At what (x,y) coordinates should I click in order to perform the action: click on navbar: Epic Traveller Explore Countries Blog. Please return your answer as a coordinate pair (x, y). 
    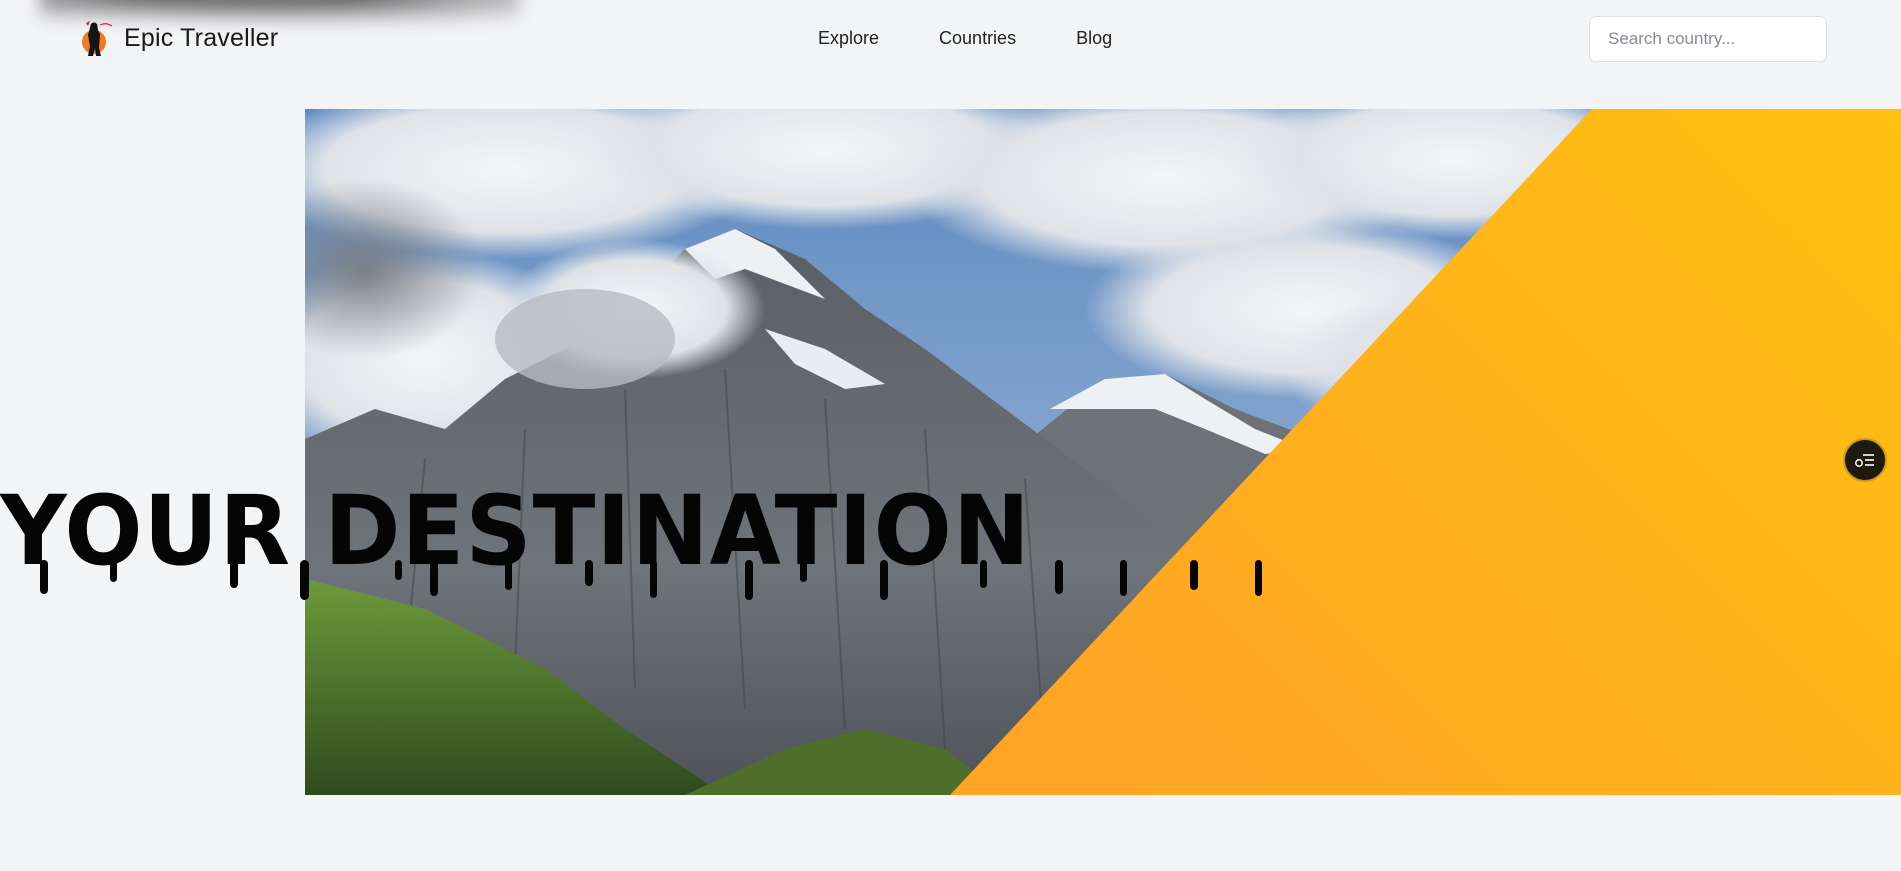
    Looking at the image, I should click on (950, 41).